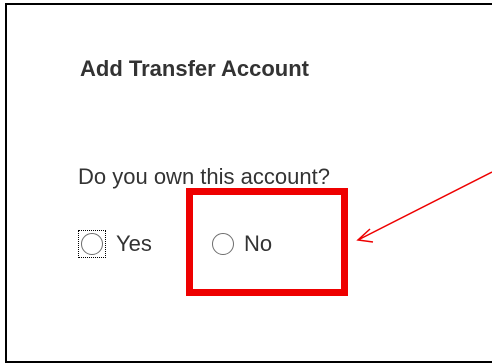  Describe the element at coordinates (242, 244) in the screenshot. I see `radio-option-no: No` at that location.